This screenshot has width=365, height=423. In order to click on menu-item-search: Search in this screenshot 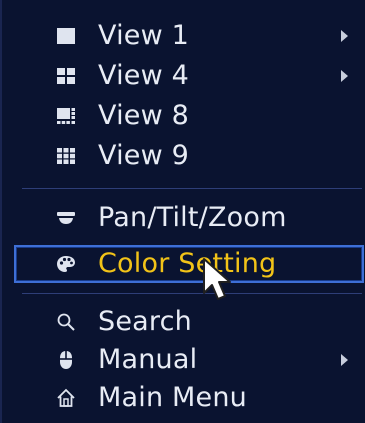, I will do `click(183, 322)`.